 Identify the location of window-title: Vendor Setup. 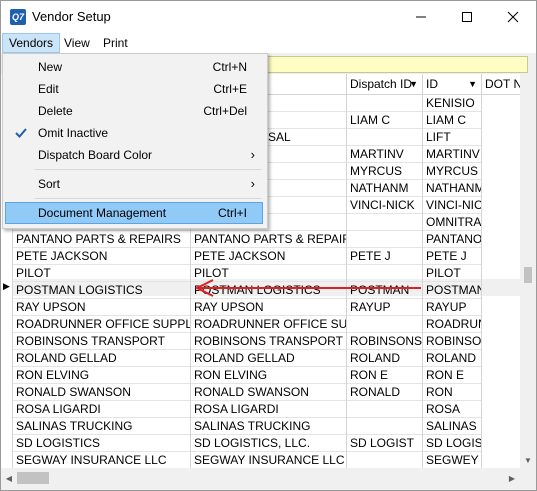
(71, 16).